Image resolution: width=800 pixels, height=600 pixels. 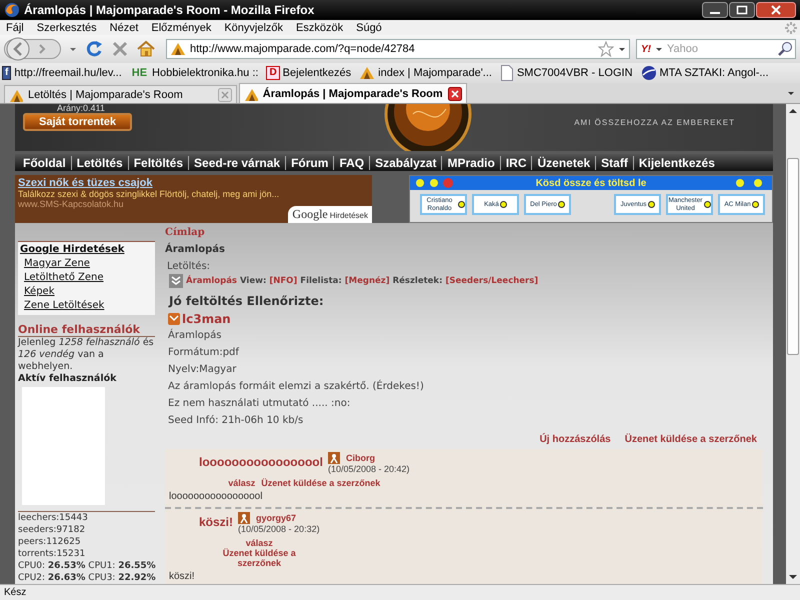 I want to click on close-button, so click(x=776, y=10).